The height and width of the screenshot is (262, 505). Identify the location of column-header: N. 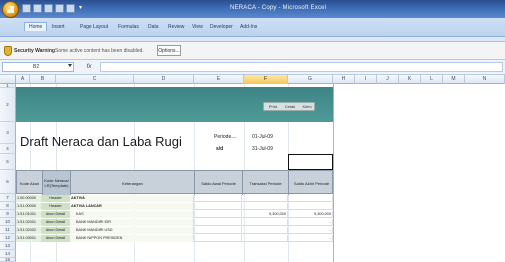
(485, 79).